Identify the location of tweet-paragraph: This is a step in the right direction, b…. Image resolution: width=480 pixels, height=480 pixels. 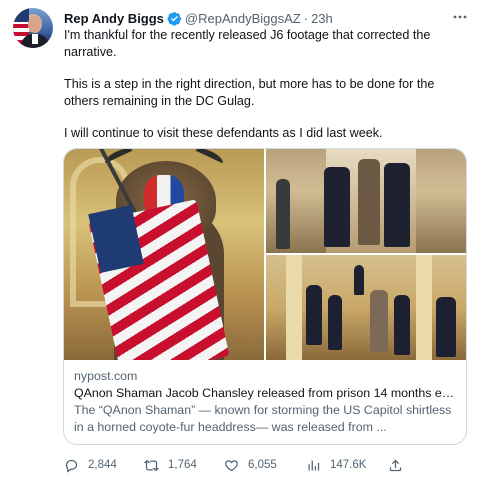
(249, 92).